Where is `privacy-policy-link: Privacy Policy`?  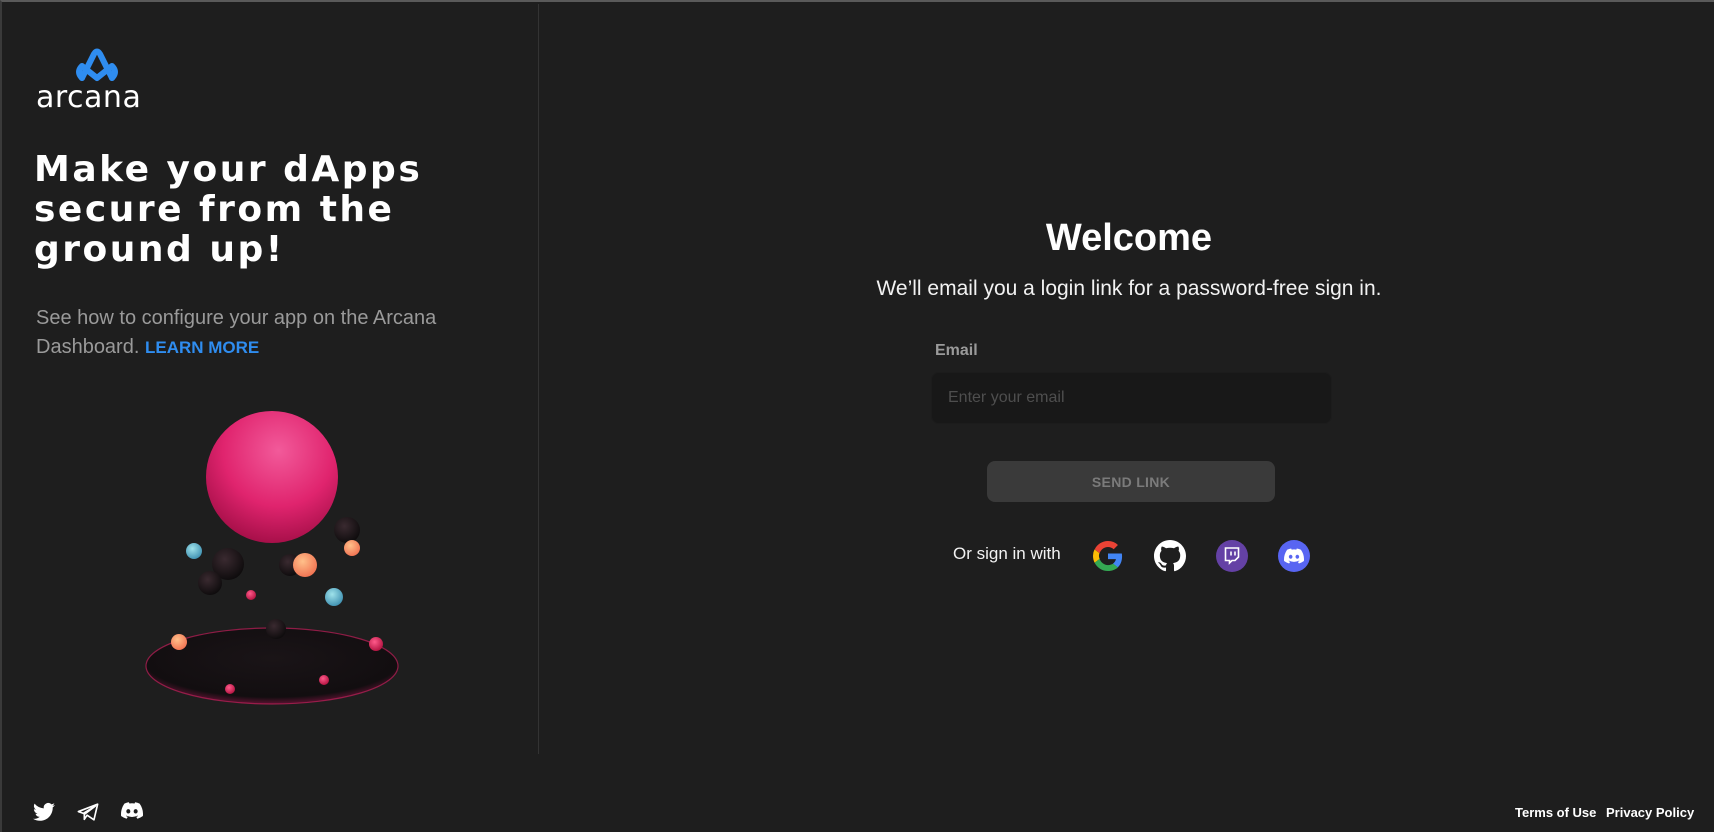 privacy-policy-link: Privacy Policy is located at coordinates (1650, 812).